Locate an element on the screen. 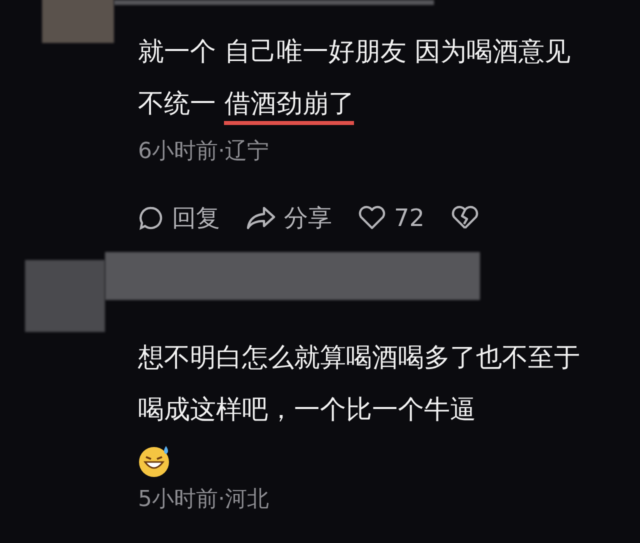  comment-meta: 5小时前·河北 is located at coordinates (204, 500).